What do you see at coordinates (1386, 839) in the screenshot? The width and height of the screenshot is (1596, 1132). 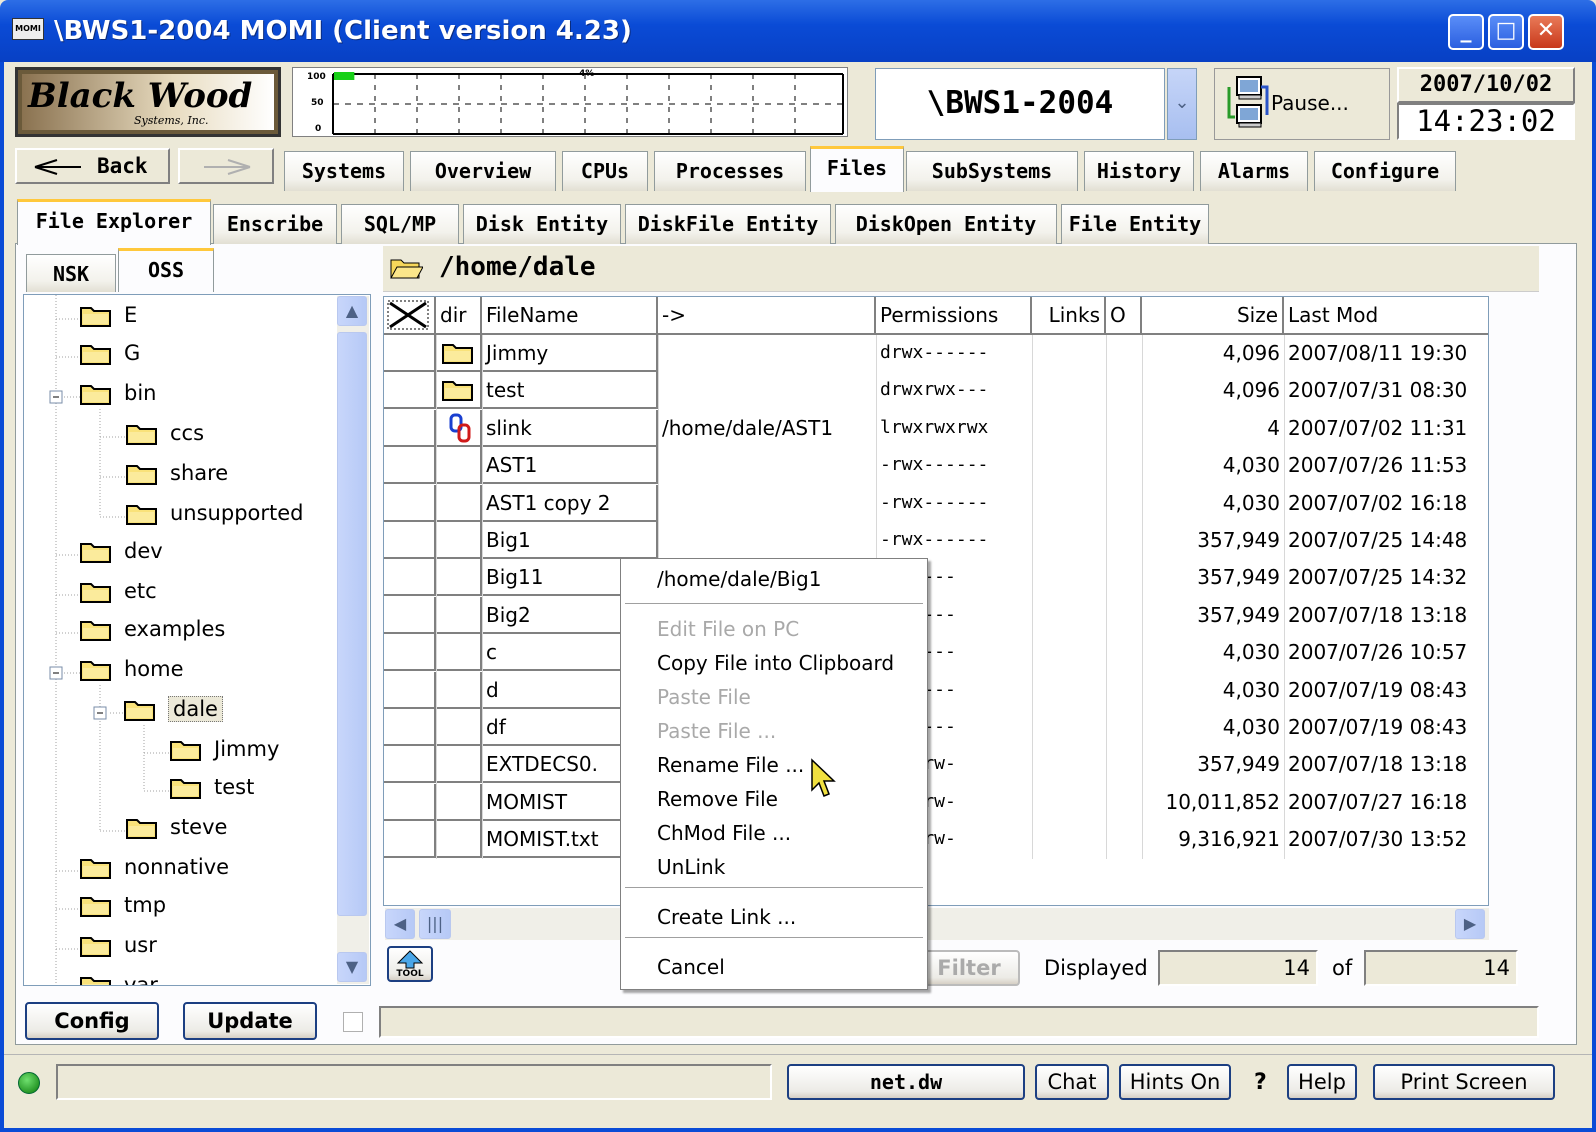 I see `row-mod-cell: 2007/07/30 13:52` at bounding box center [1386, 839].